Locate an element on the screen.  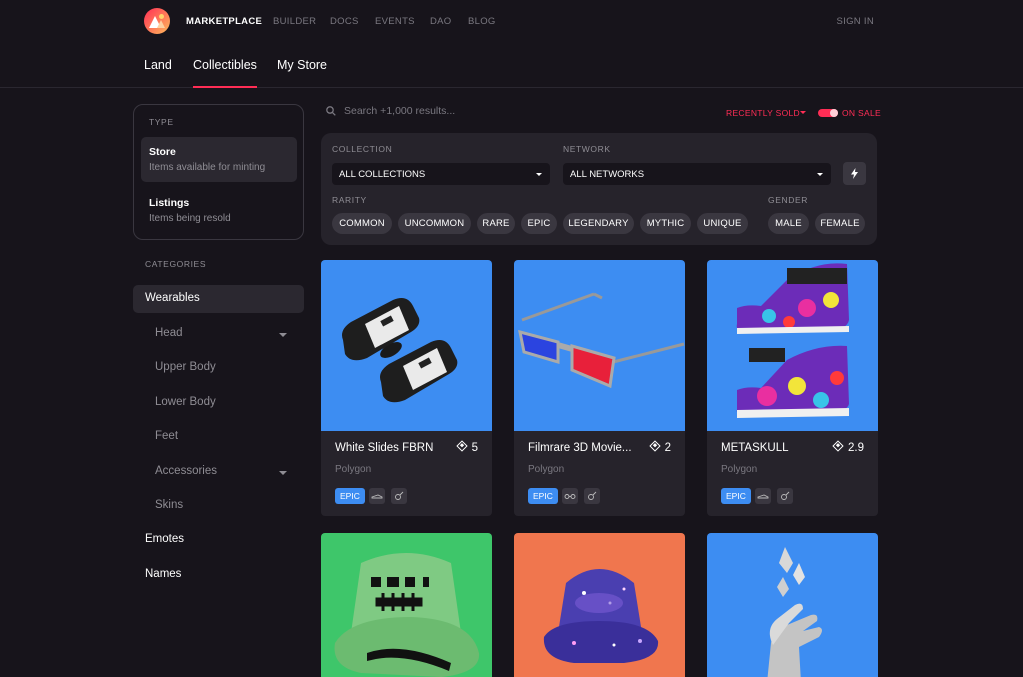
item-name: METASKULL is located at coordinates (755, 448).